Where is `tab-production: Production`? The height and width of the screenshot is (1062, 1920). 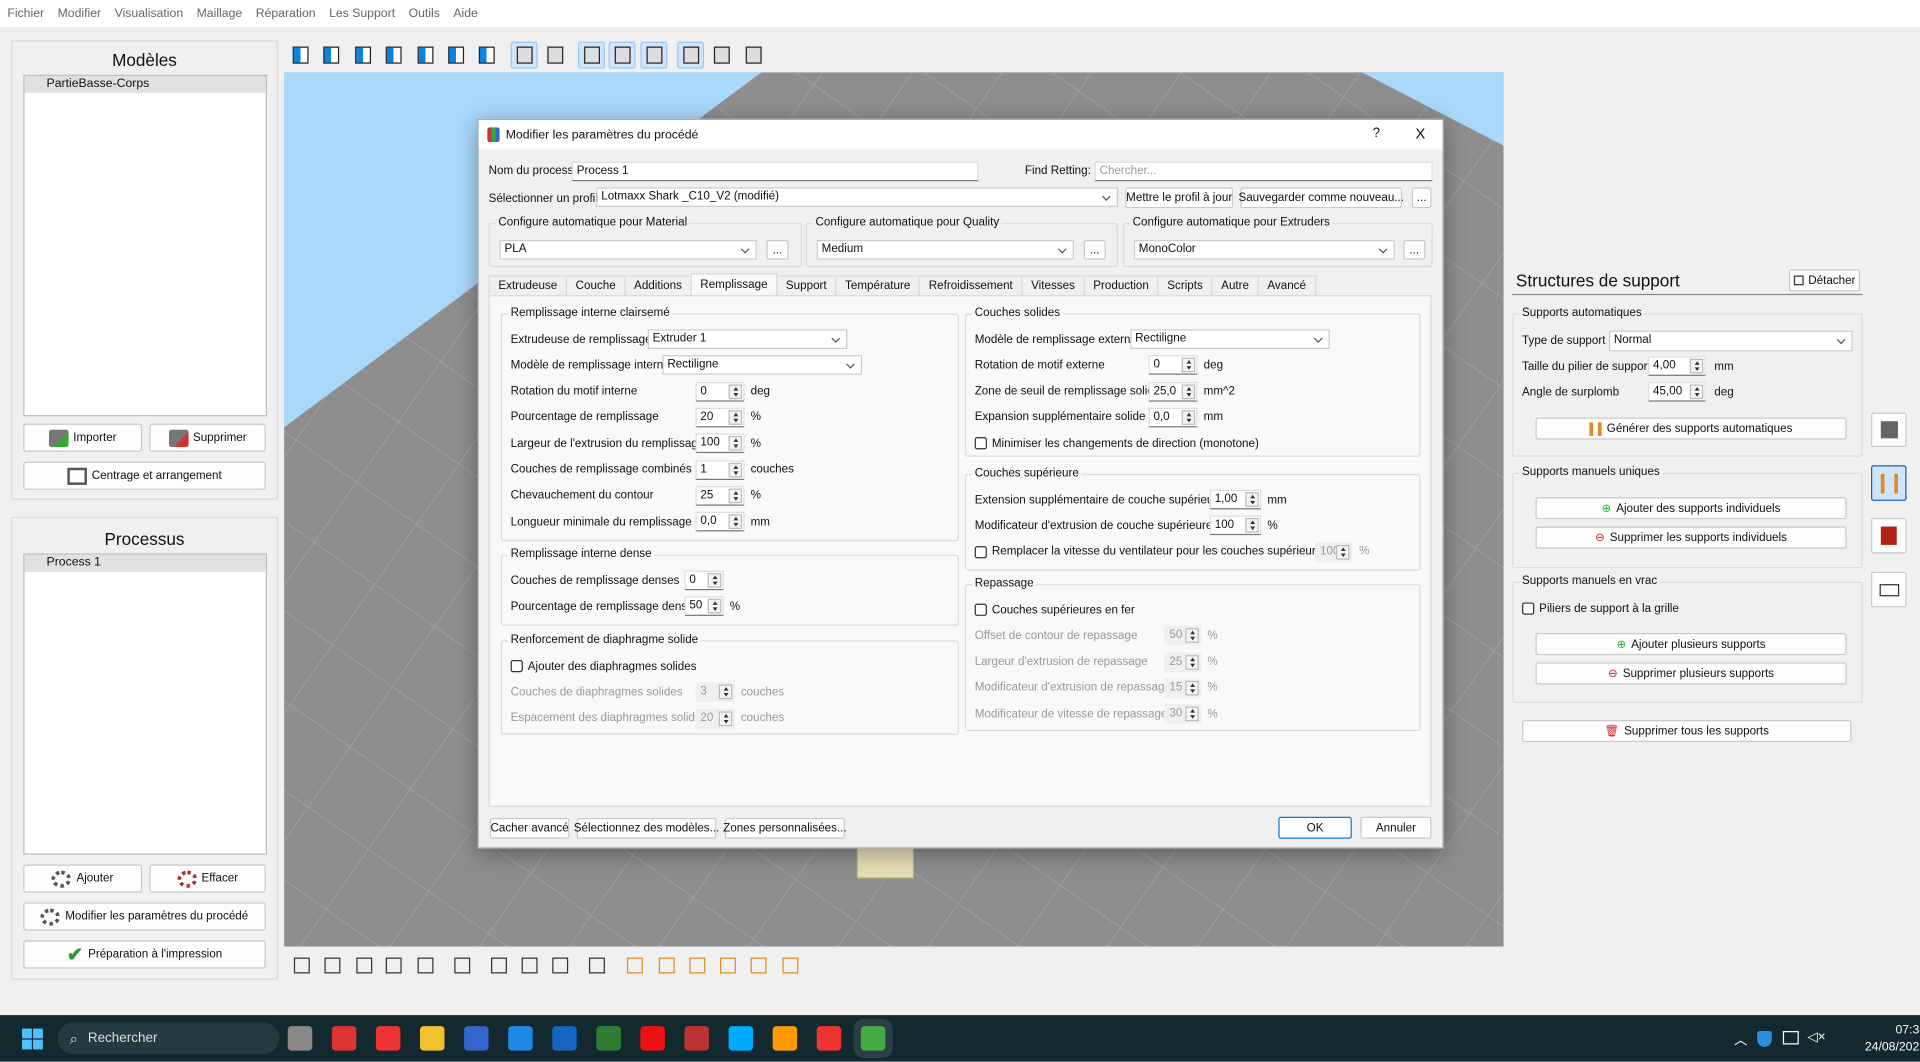
tab-production: Production is located at coordinates (1121, 285).